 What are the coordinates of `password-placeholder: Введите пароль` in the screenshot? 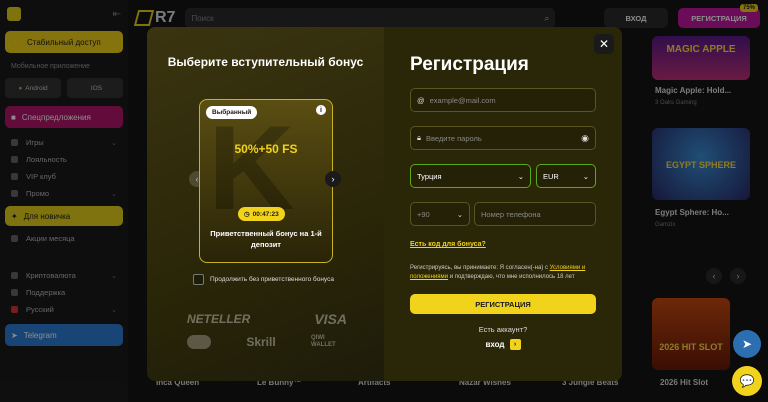 It's located at (454, 138).